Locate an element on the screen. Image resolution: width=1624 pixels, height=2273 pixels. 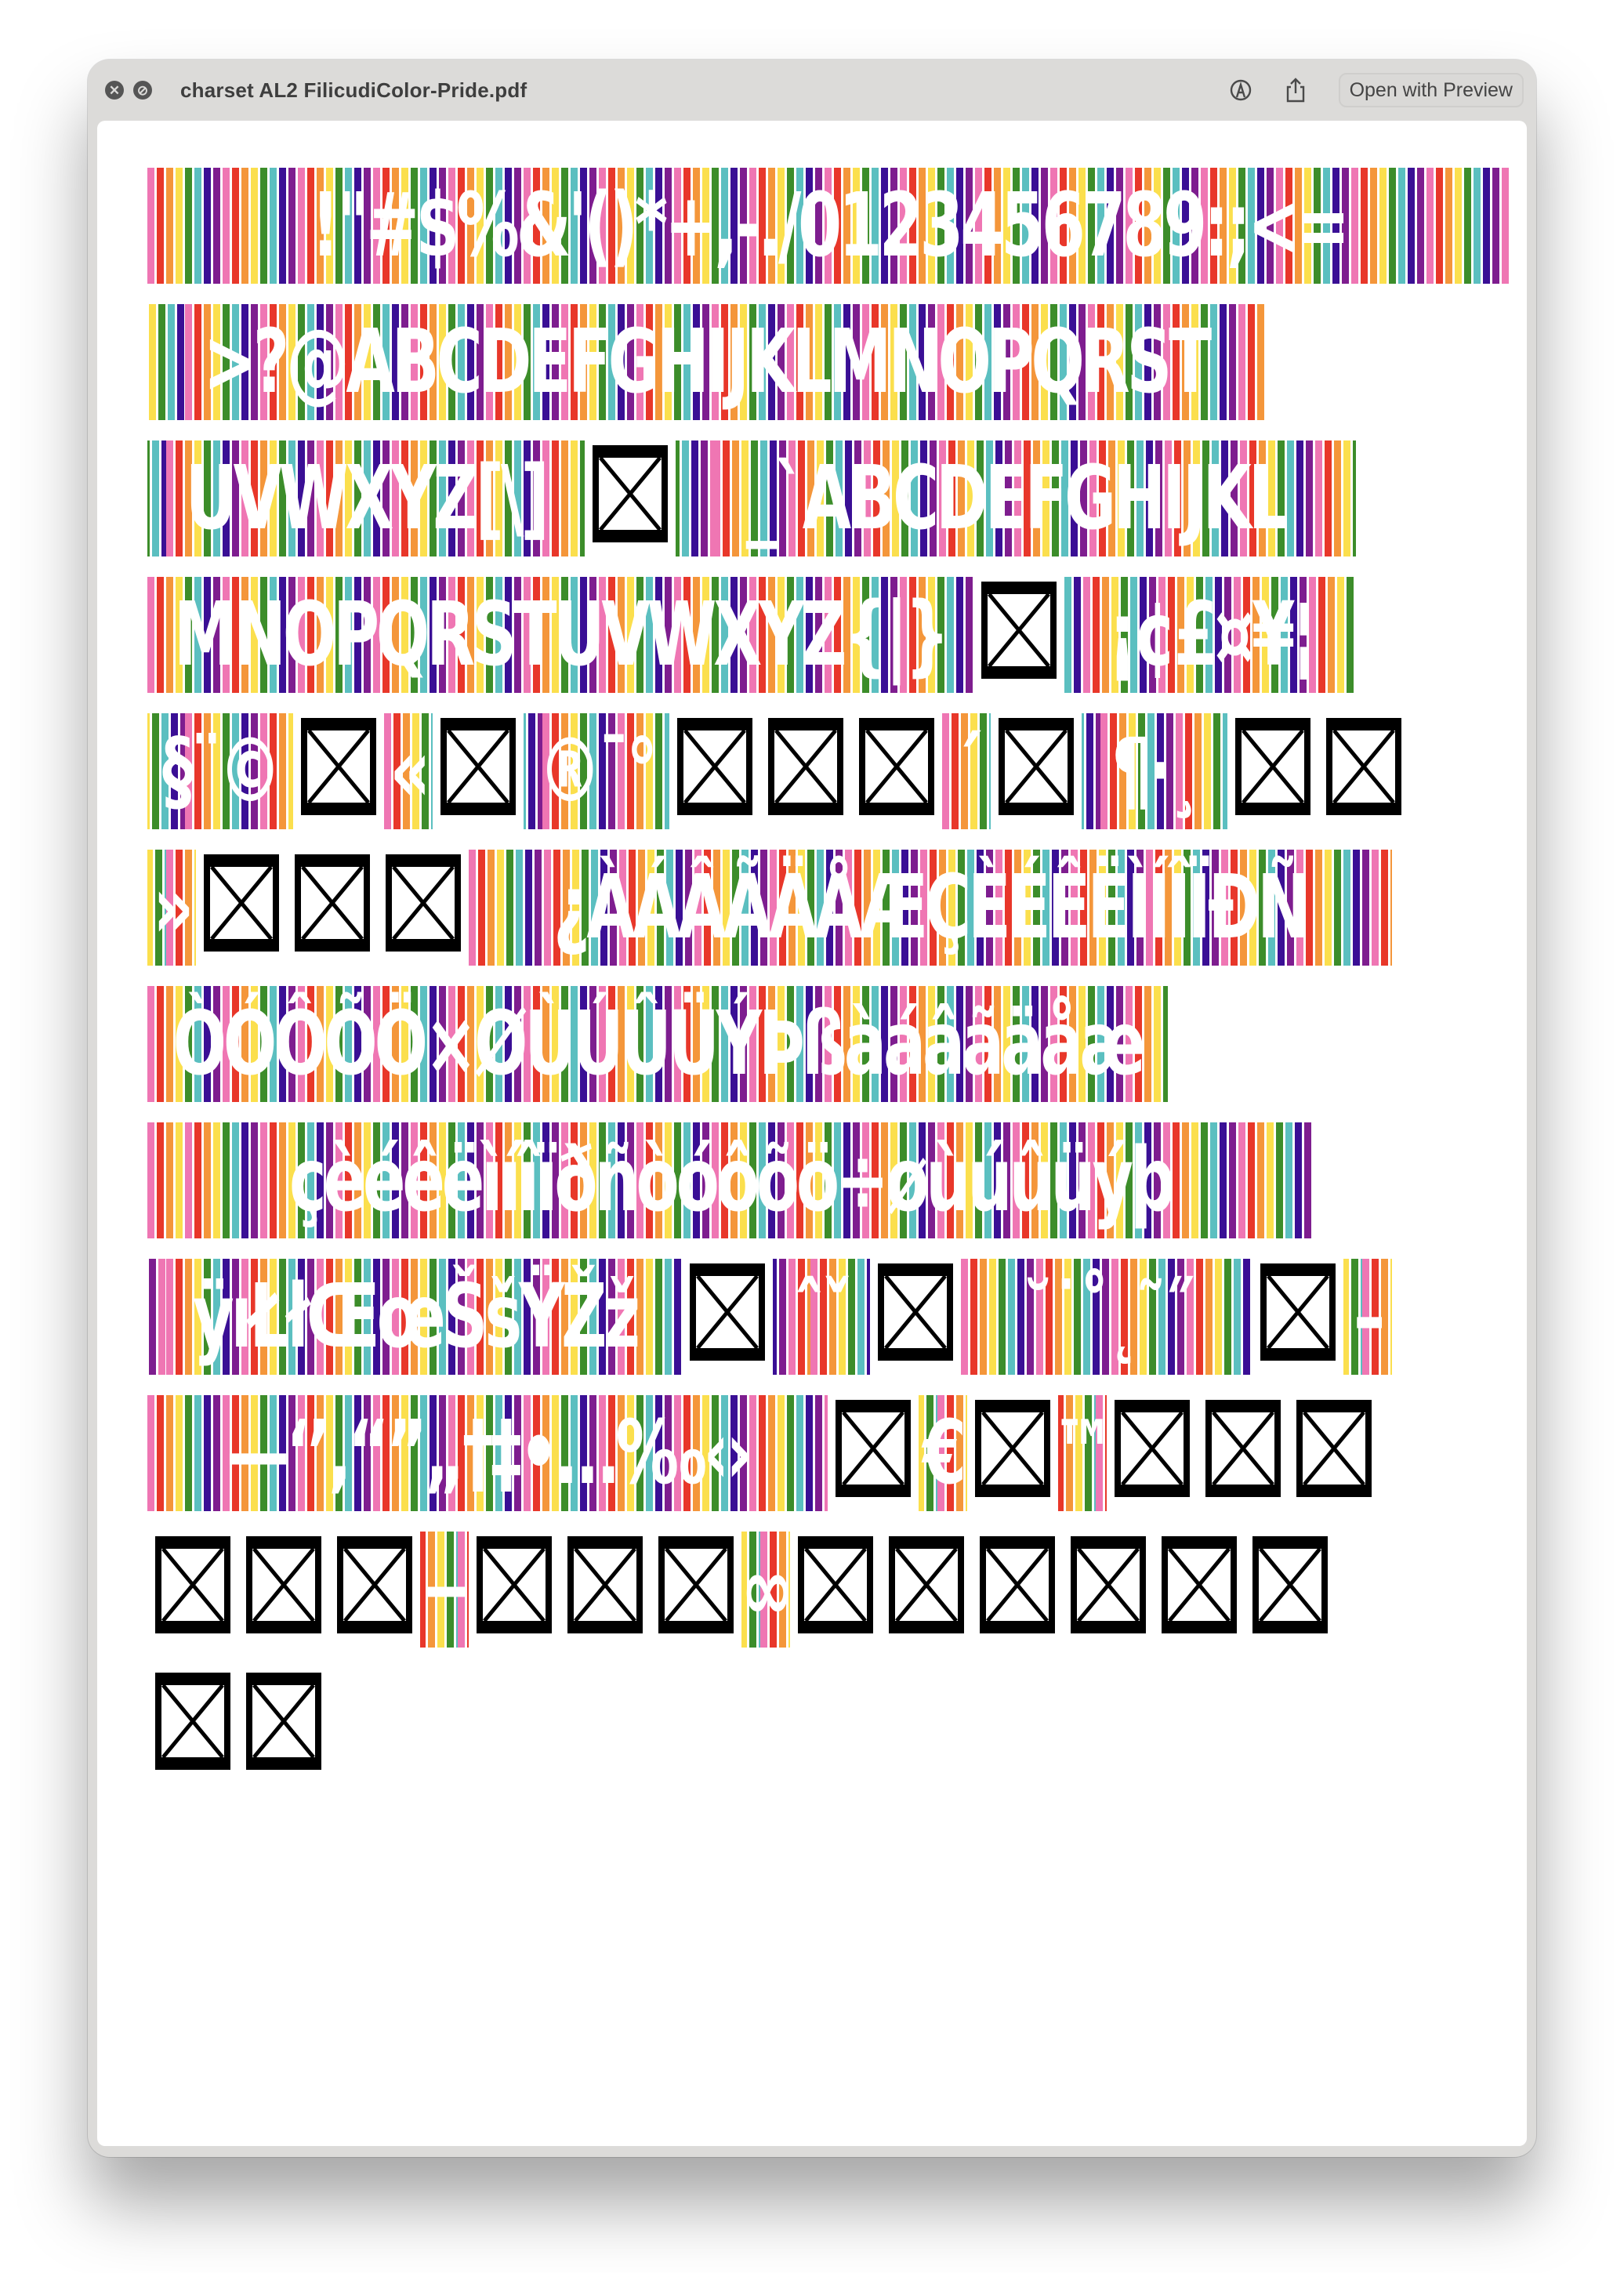
glyph-run-text: » is located at coordinates (174, 908).